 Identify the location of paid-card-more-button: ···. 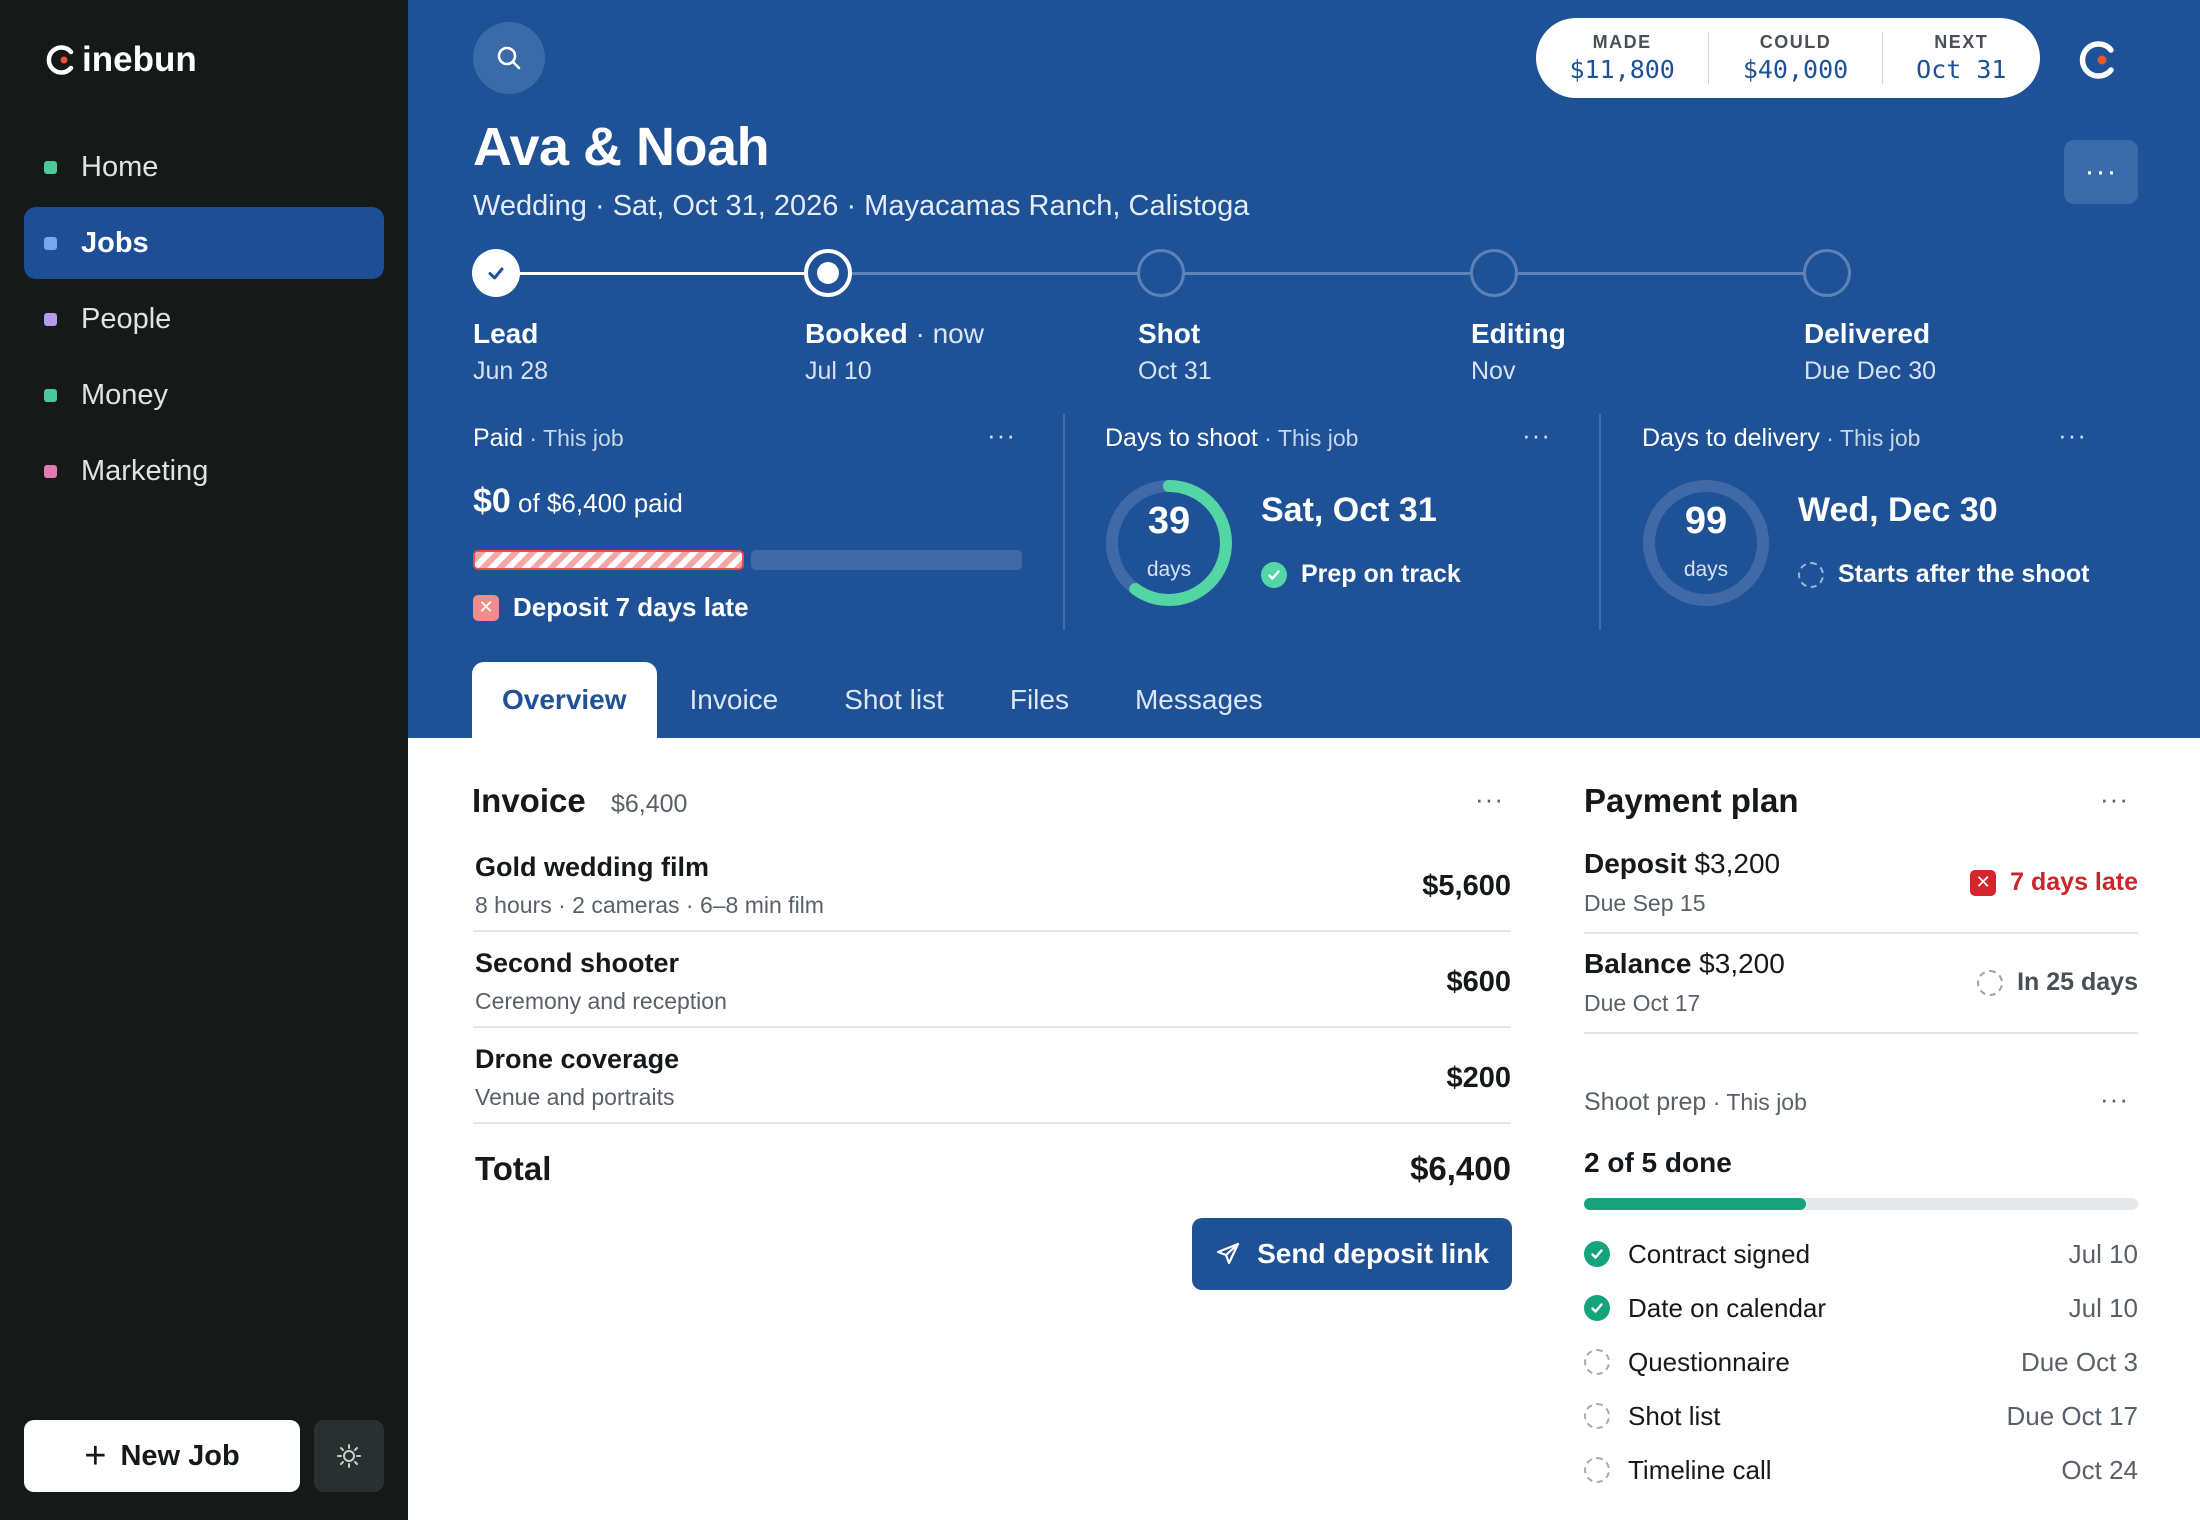
(1001, 435).